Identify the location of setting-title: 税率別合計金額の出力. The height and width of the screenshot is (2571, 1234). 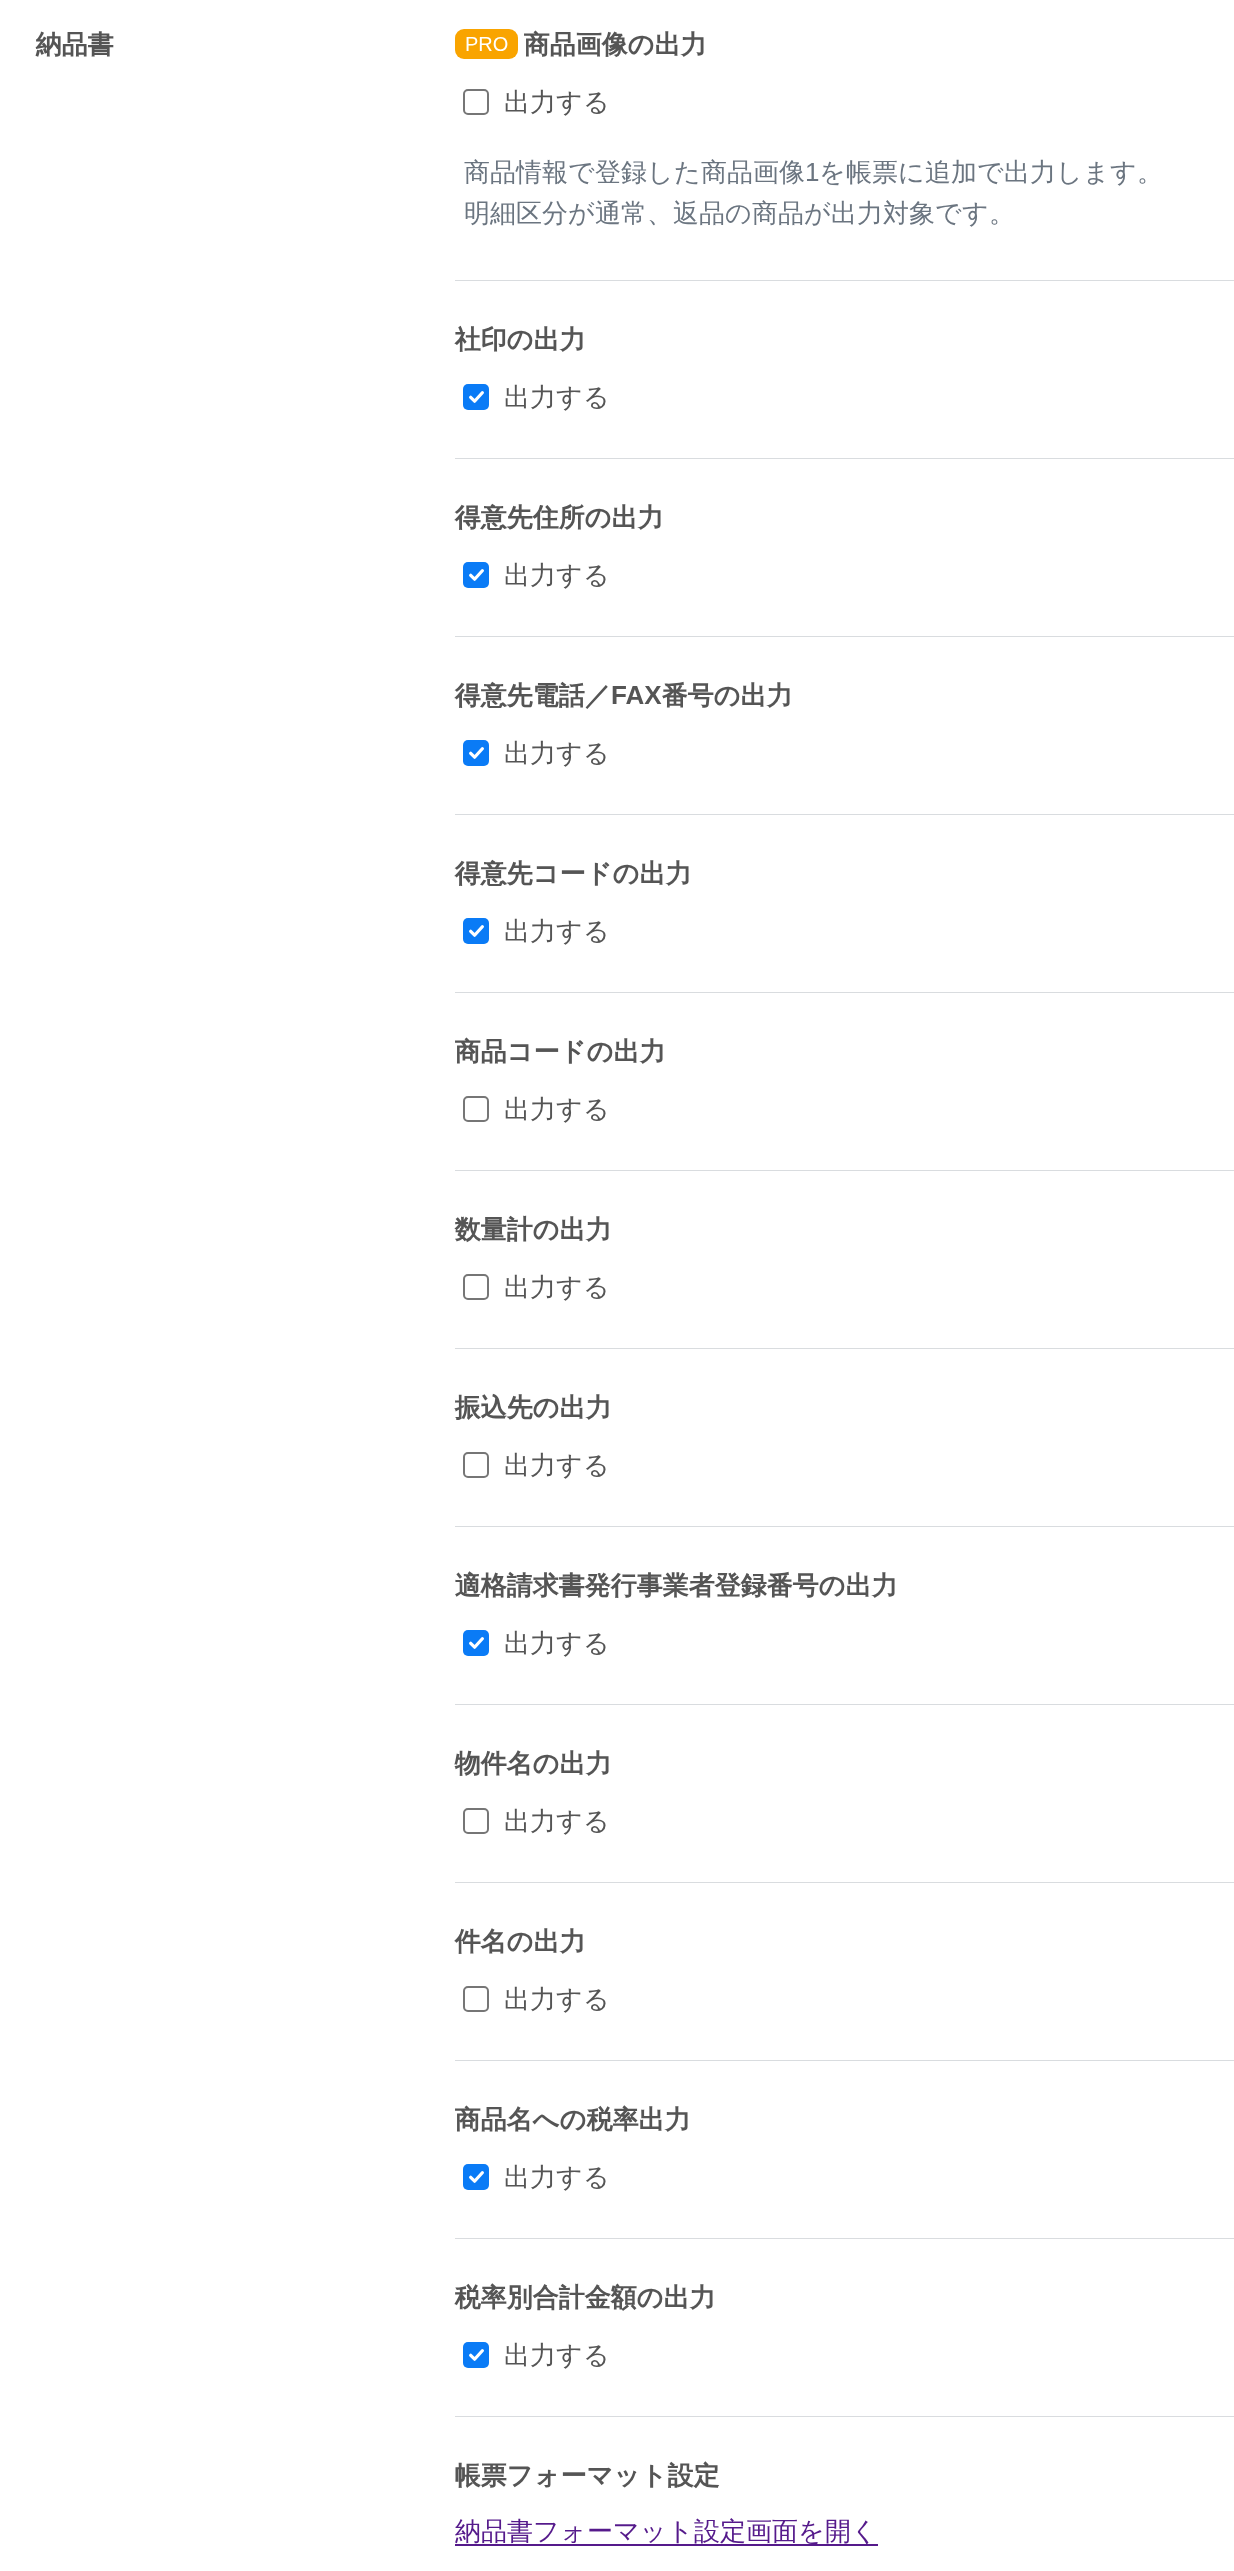
(585, 2297).